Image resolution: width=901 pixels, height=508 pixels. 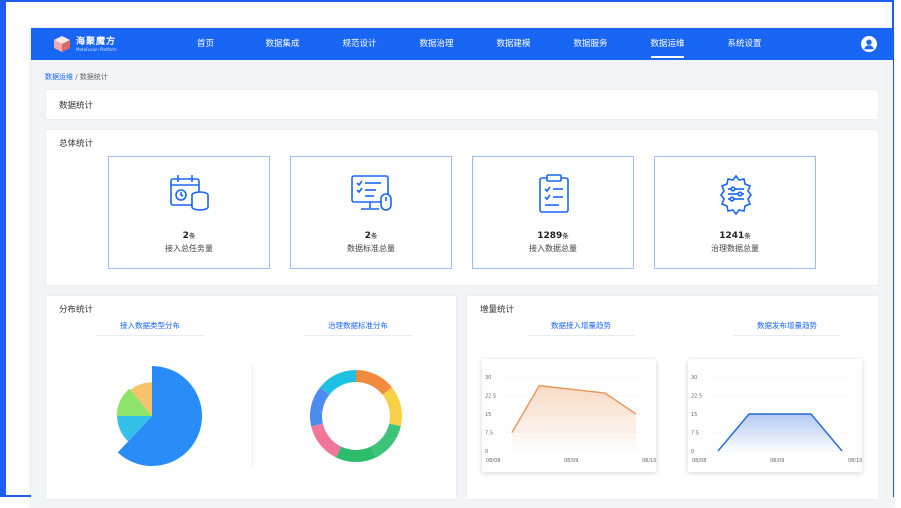 I want to click on nav-item-governance: 数据治理, so click(x=436, y=44).